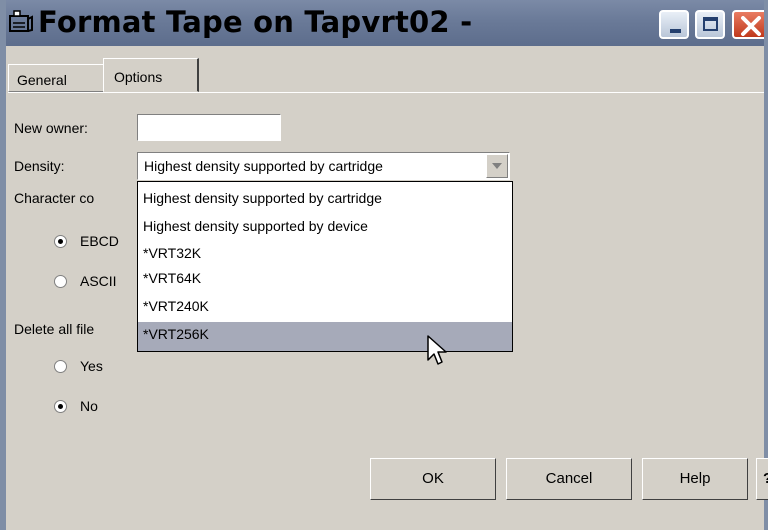  What do you see at coordinates (54, 329) in the screenshot?
I see `delete-all-files-label: Delete all file` at bounding box center [54, 329].